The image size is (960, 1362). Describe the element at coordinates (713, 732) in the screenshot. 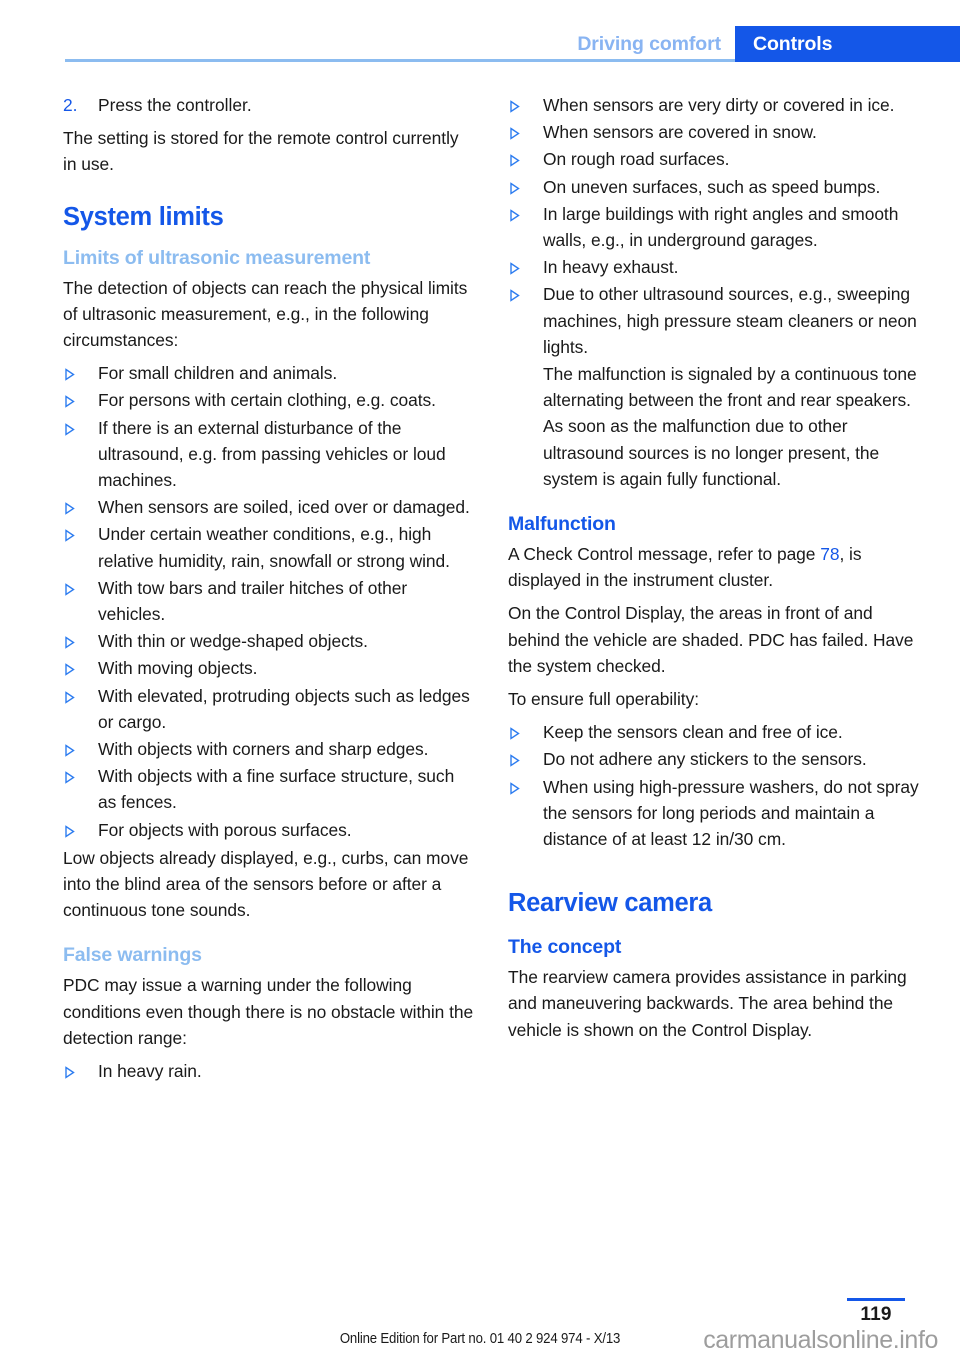

I see `list-item: Keep the sensors clean and free of ice.` at that location.